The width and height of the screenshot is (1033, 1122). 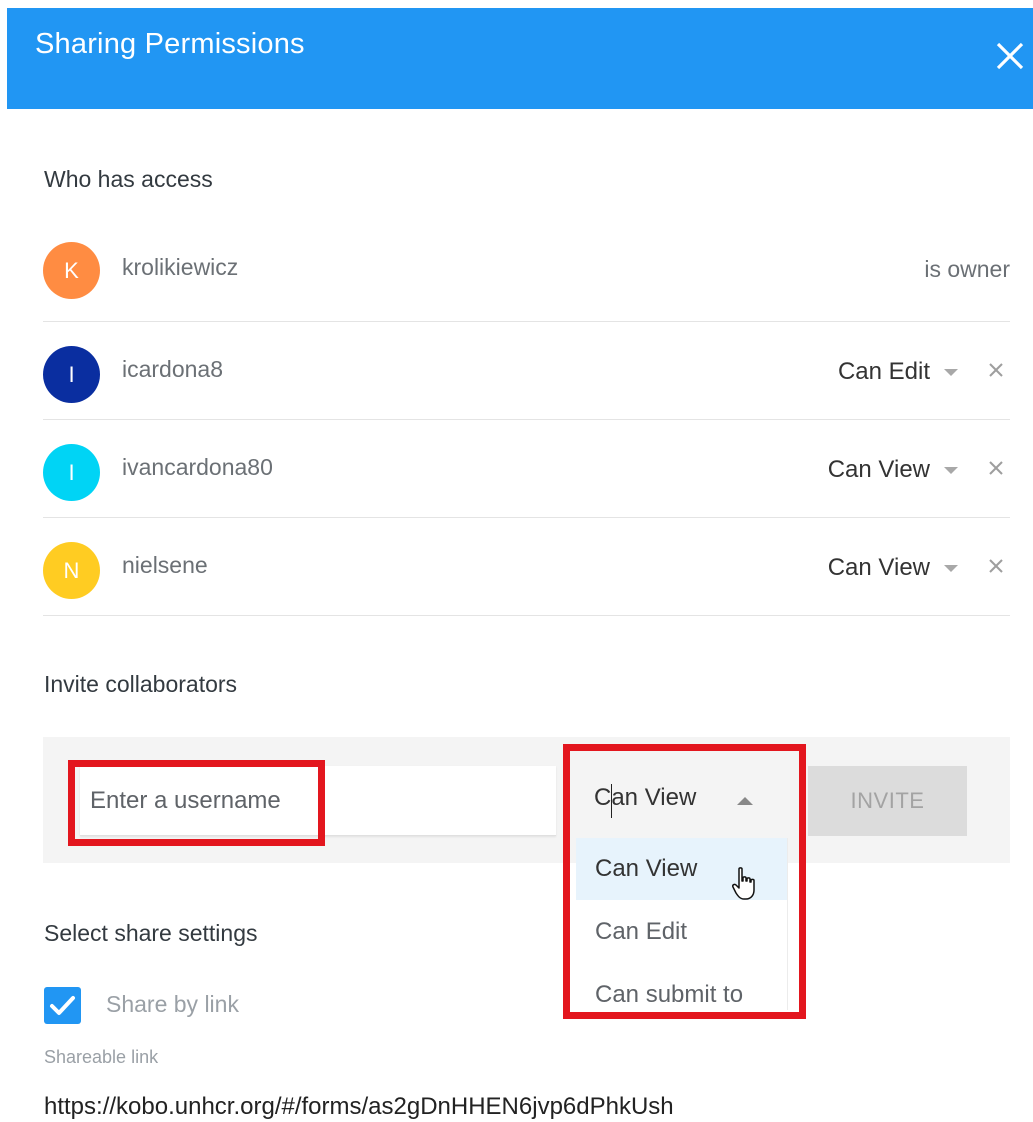 What do you see at coordinates (180, 267) in the screenshot?
I see `username: krolikiewicz` at bounding box center [180, 267].